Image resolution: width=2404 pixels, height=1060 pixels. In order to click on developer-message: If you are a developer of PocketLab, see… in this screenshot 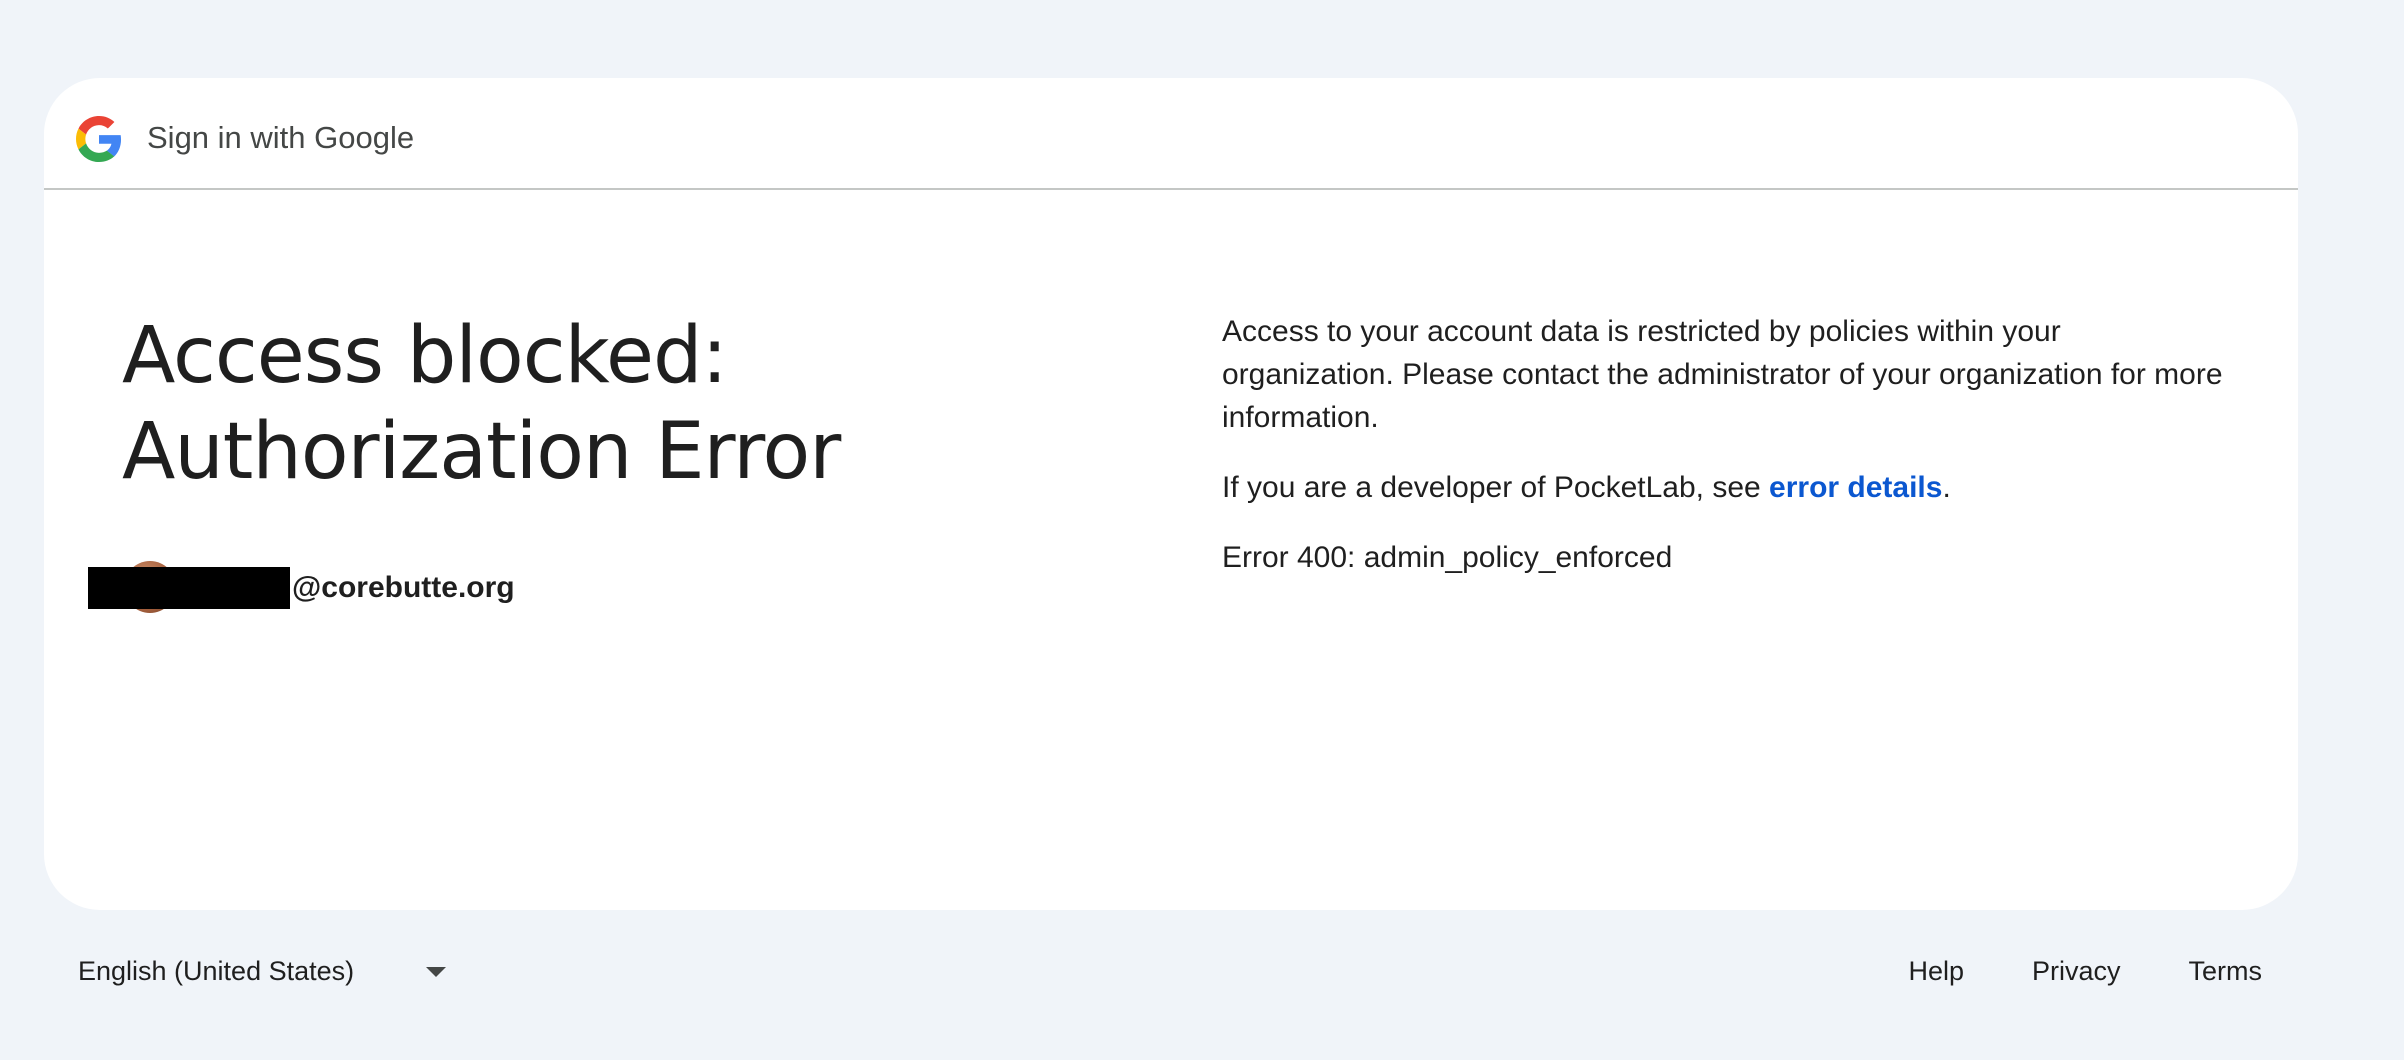, I will do `click(1727, 487)`.